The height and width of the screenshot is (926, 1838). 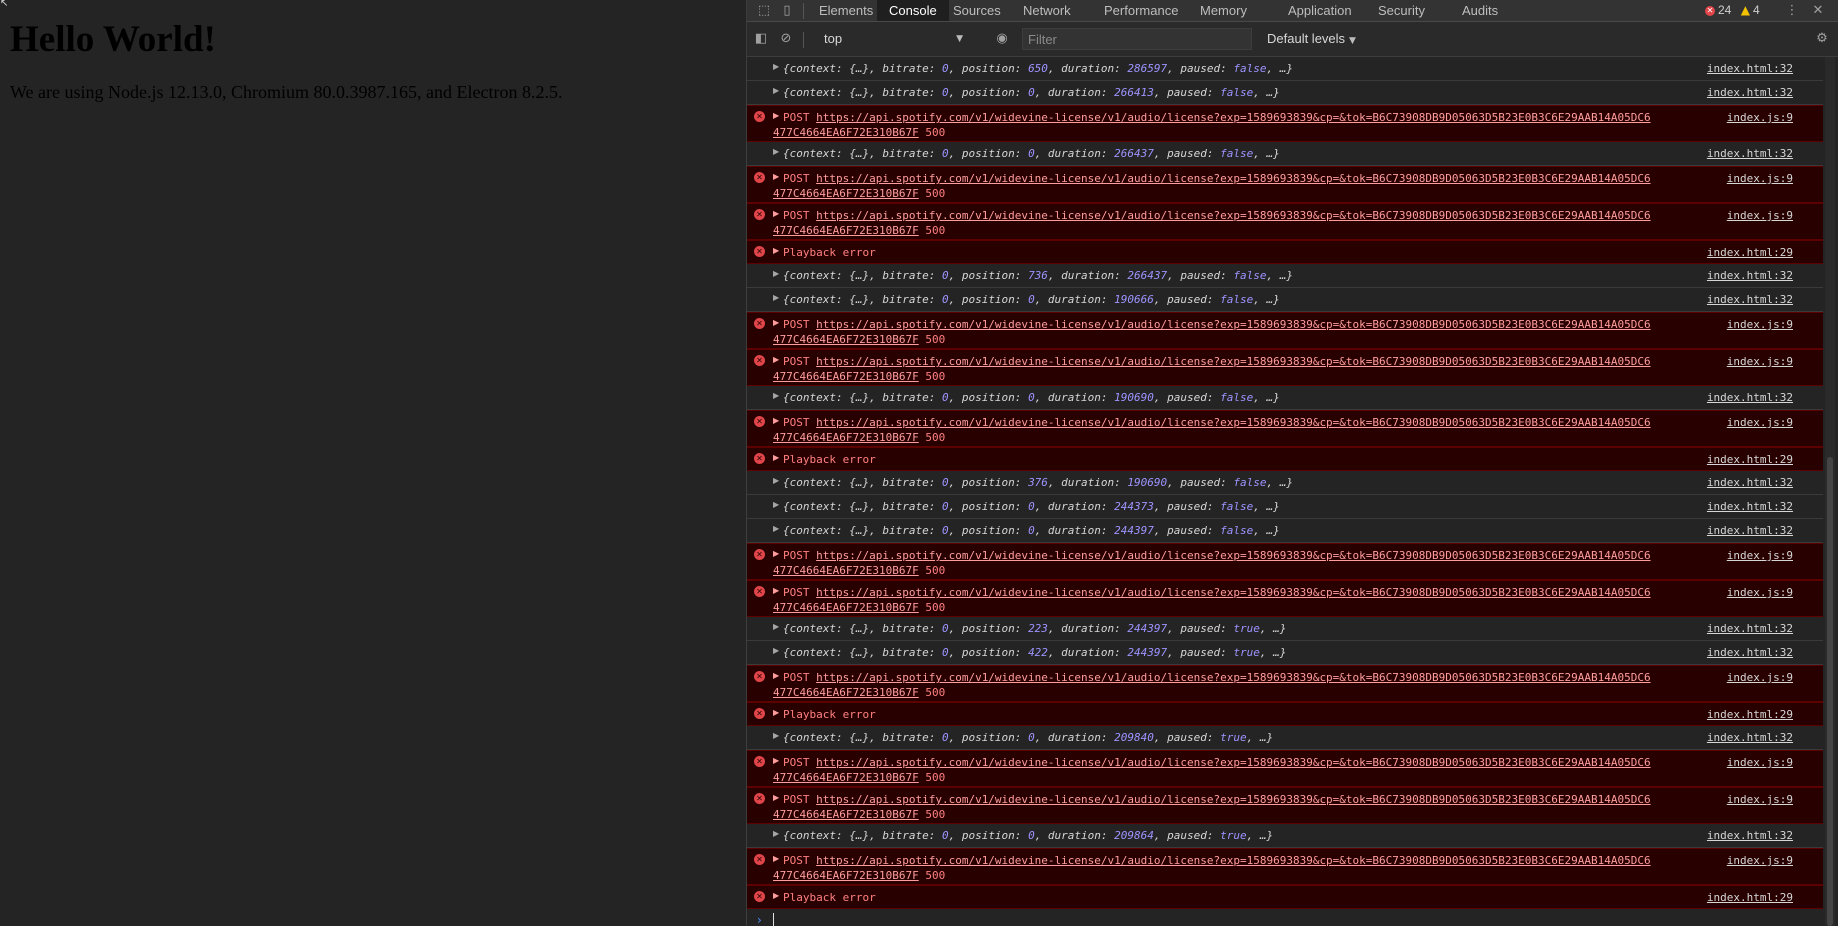 I want to click on more-options-icon: ⋮, so click(x=1792, y=11).